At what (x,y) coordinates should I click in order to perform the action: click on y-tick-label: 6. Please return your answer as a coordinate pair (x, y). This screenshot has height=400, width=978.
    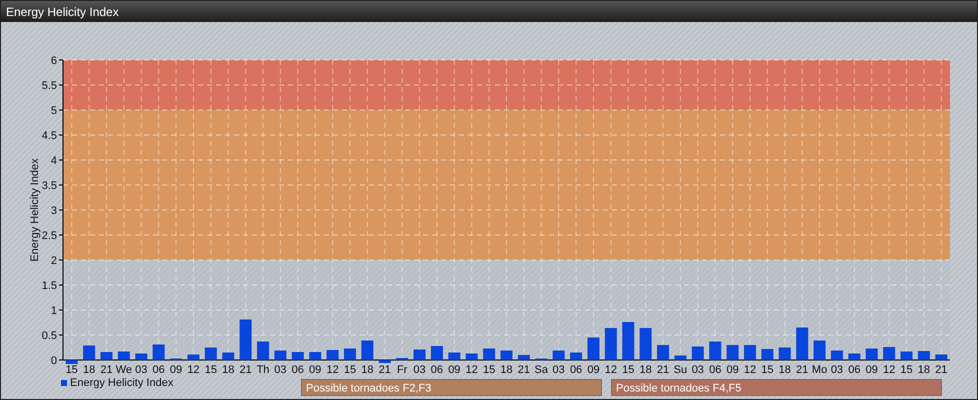
    Looking at the image, I should click on (53, 61).